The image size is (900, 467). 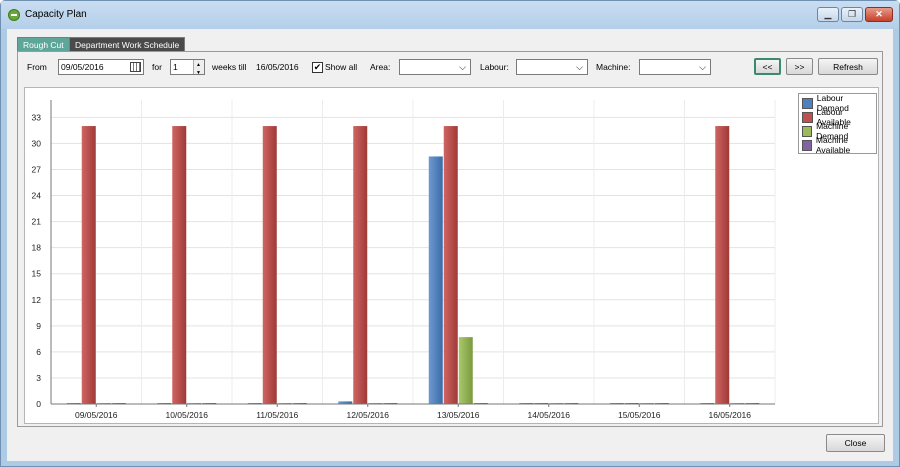 I want to click on refresh-button: Refresh, so click(x=848, y=66).